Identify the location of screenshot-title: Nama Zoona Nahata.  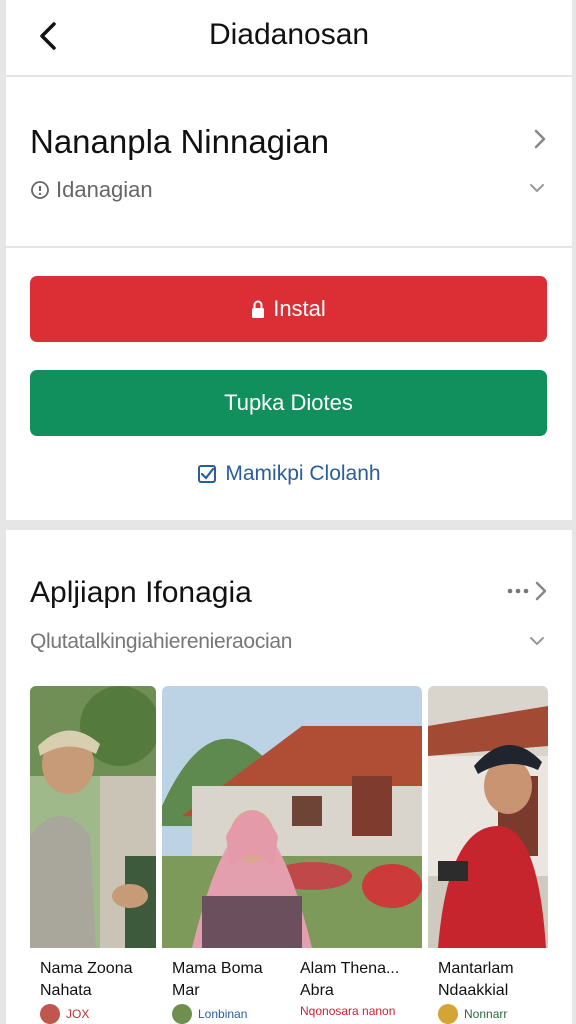
(86, 979).